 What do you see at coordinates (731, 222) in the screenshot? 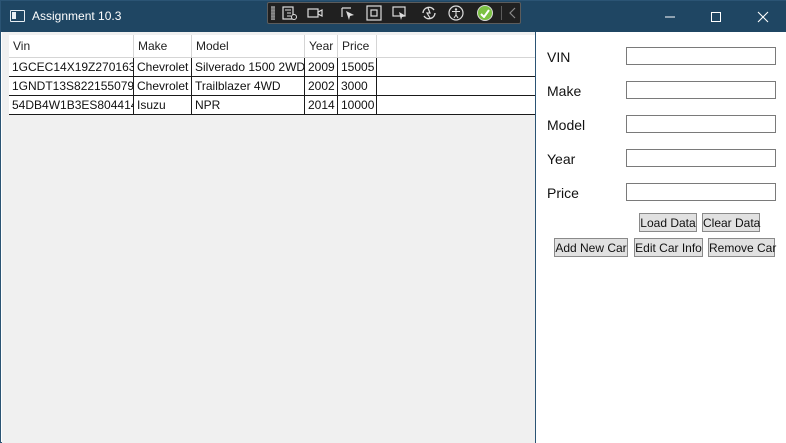
I see `clear-data-button: Clear Data` at bounding box center [731, 222].